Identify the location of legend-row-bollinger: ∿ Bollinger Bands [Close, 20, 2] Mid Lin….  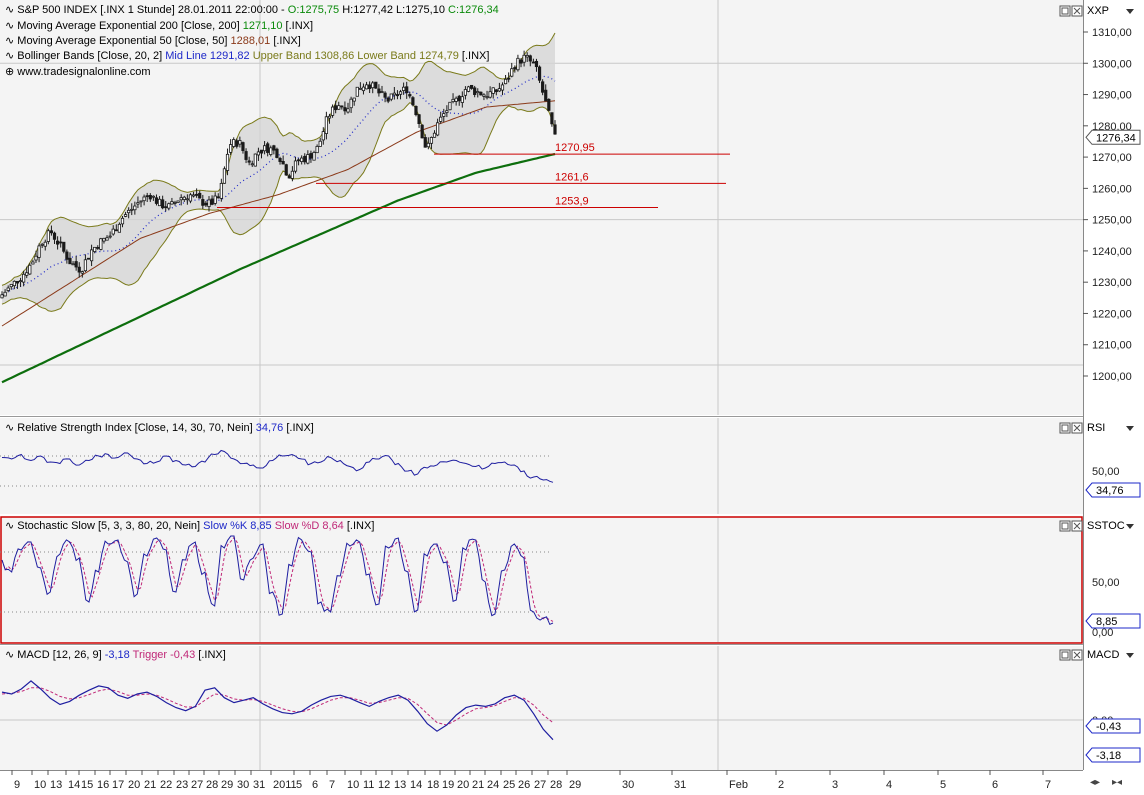
(247, 56).